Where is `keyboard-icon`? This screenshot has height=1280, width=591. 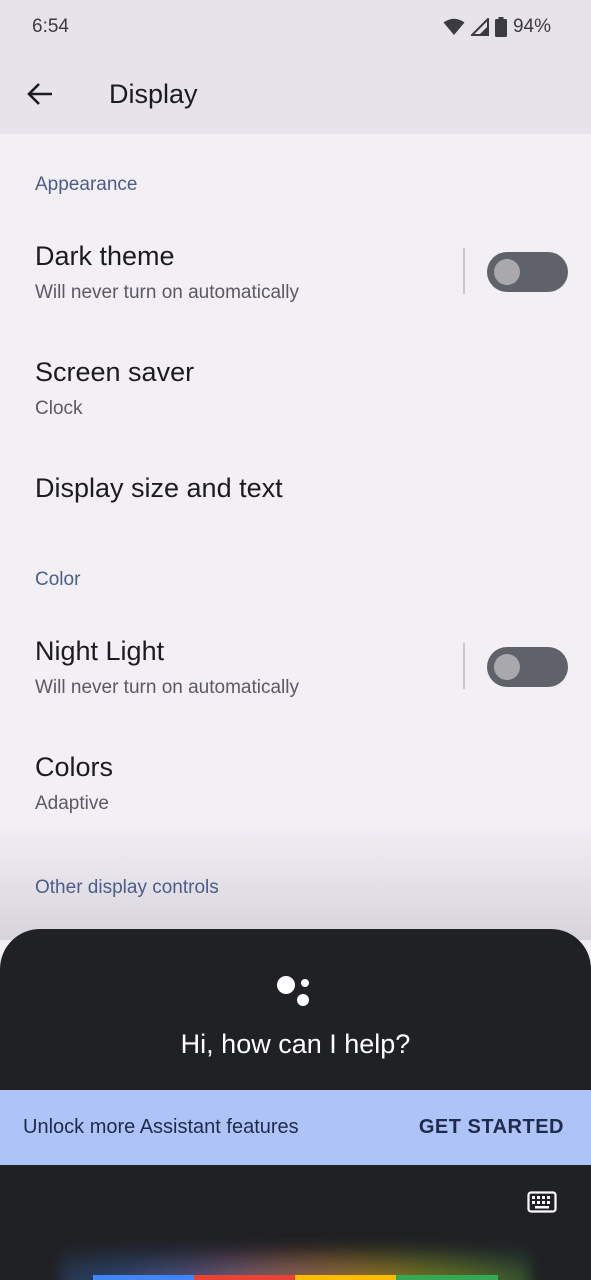 keyboard-icon is located at coordinates (542, 1202).